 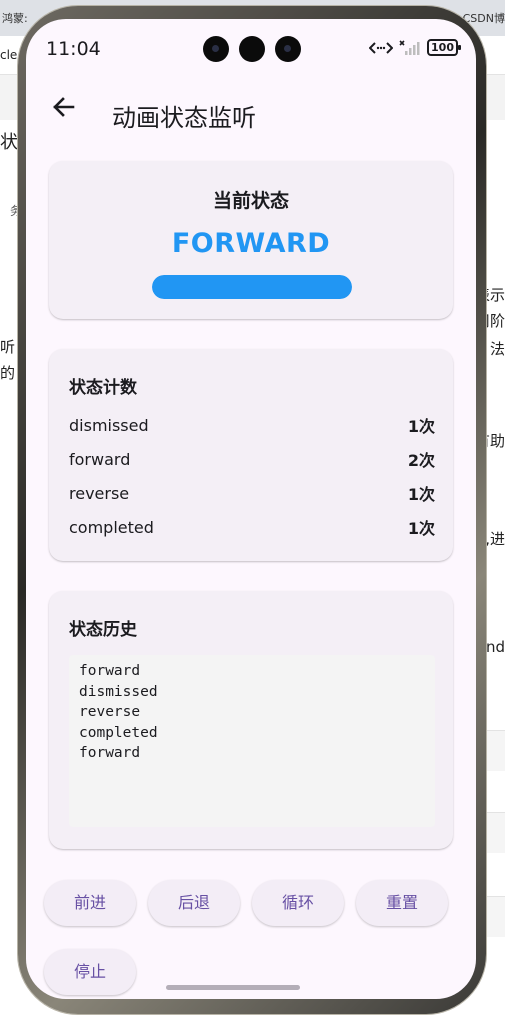 I want to click on current-state-value: FORWARD, so click(x=251, y=243).